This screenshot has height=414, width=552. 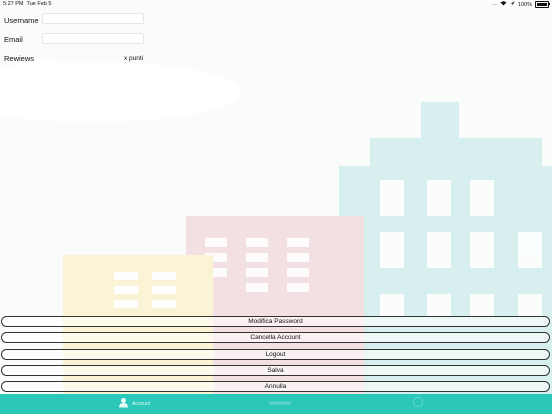 I want to click on email-label: Email, so click(x=13, y=39).